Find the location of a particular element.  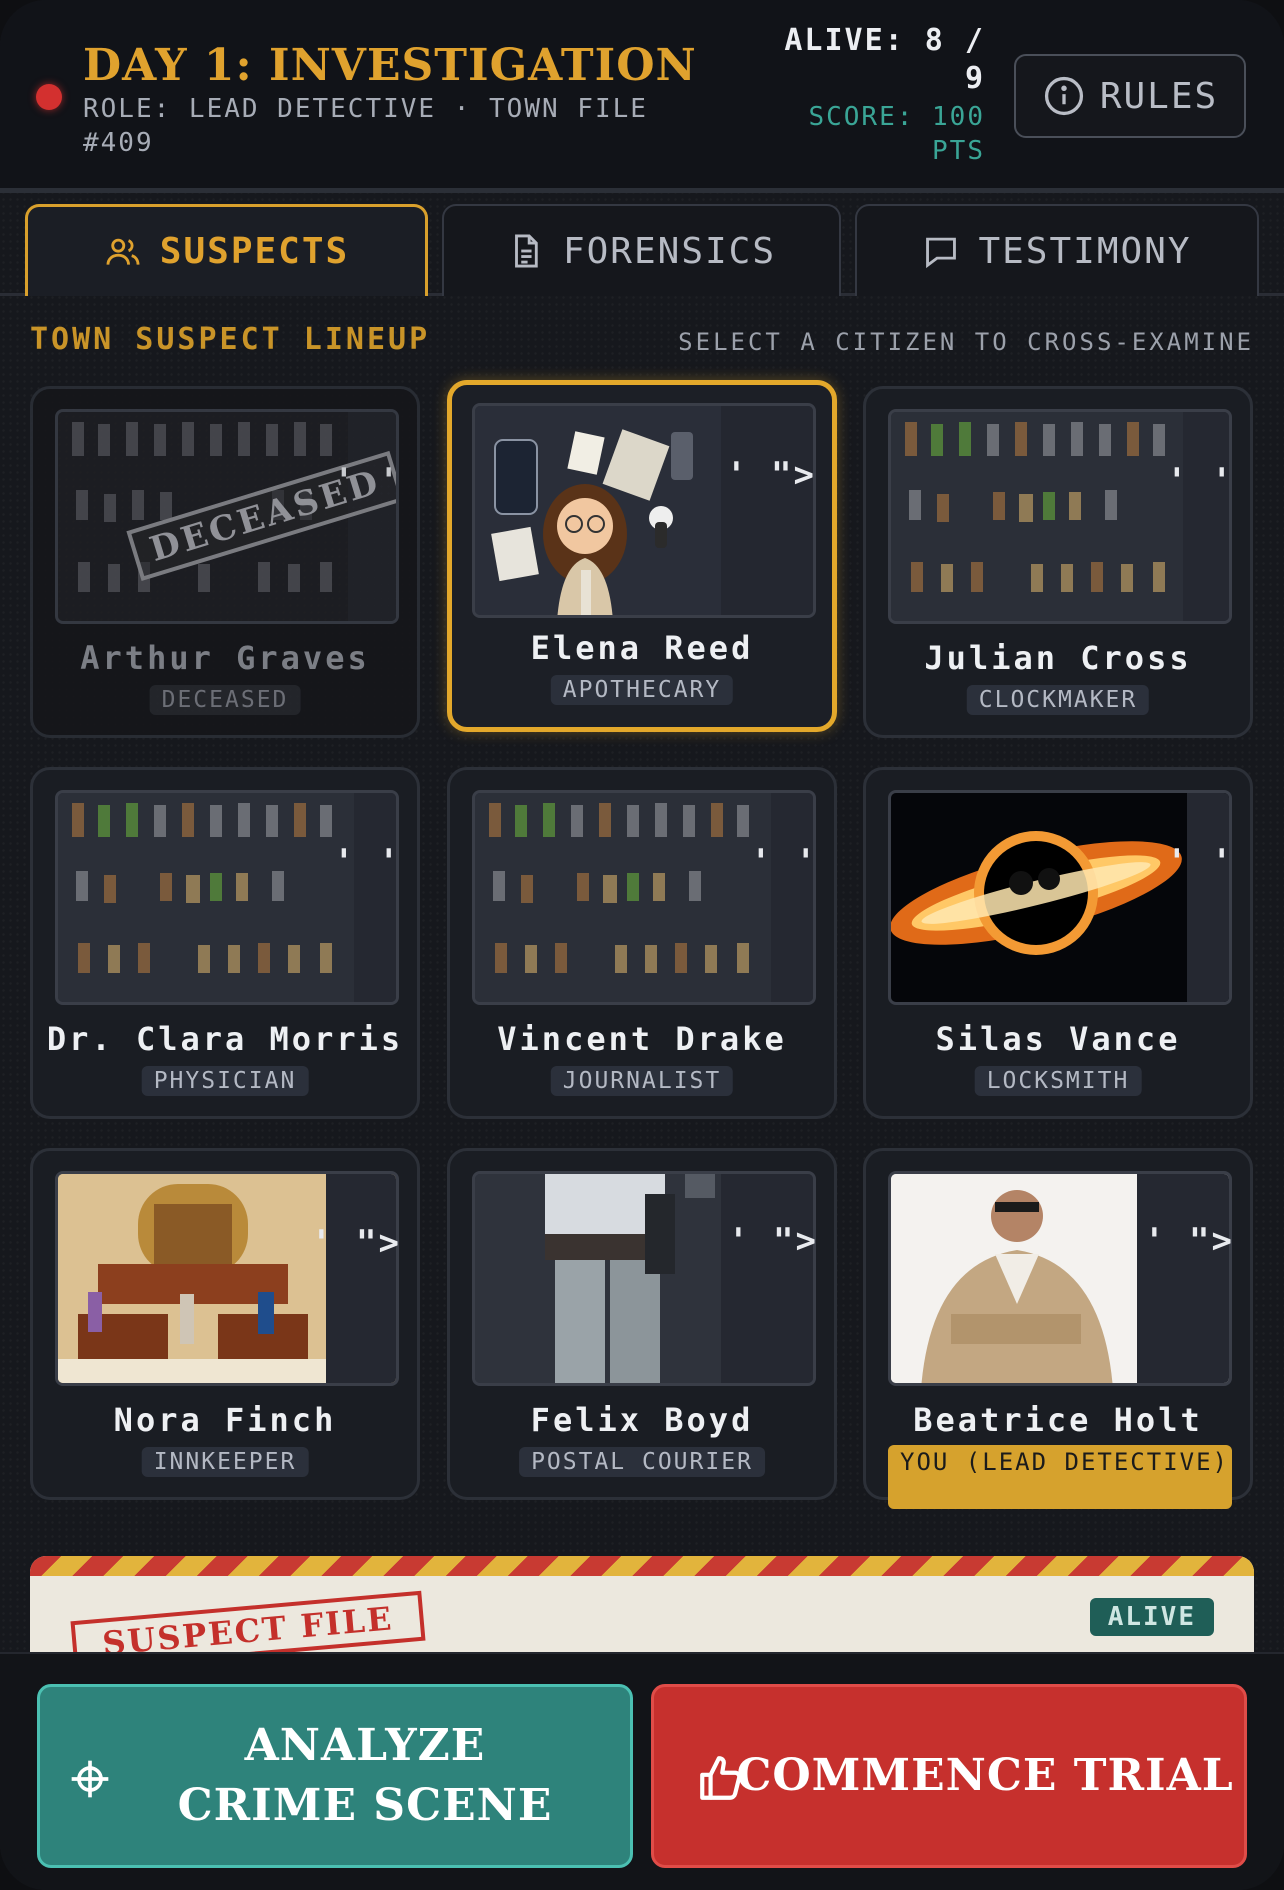

tab-suspects-label: SUSPECTS is located at coordinates (254, 251).